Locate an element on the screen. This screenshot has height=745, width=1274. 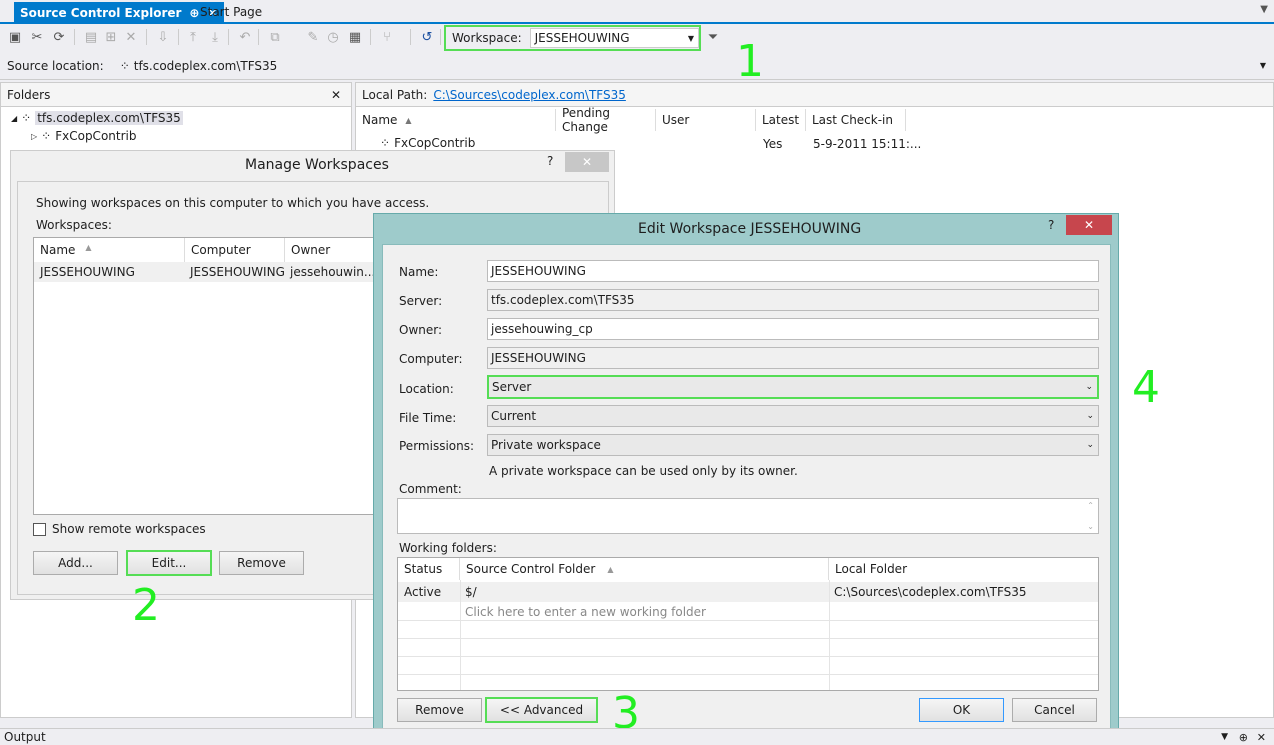
history-icon: ◷ is located at coordinates (333, 37).